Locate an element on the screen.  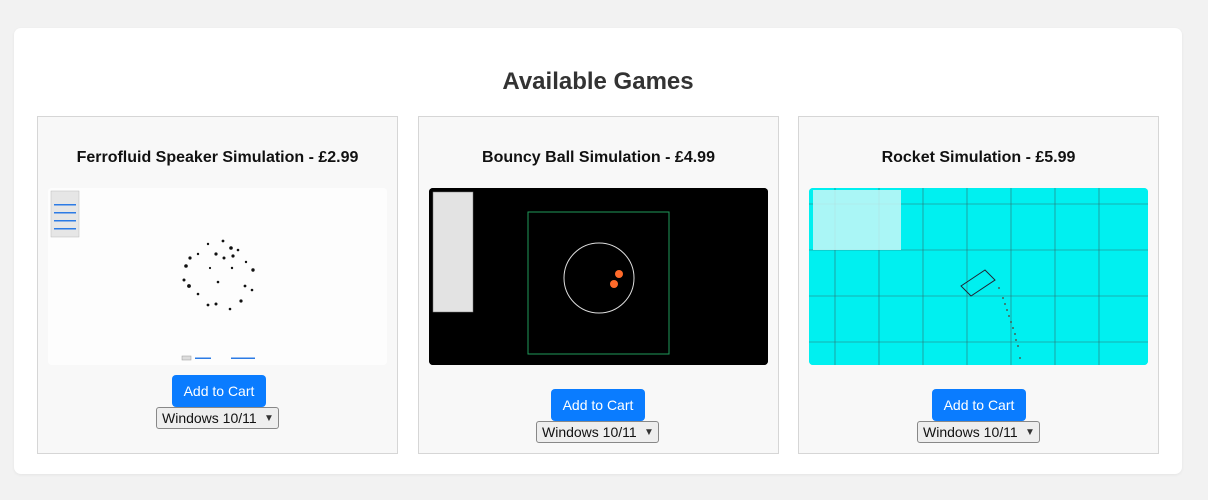
bouncy-ball-preview-image is located at coordinates (598, 276).